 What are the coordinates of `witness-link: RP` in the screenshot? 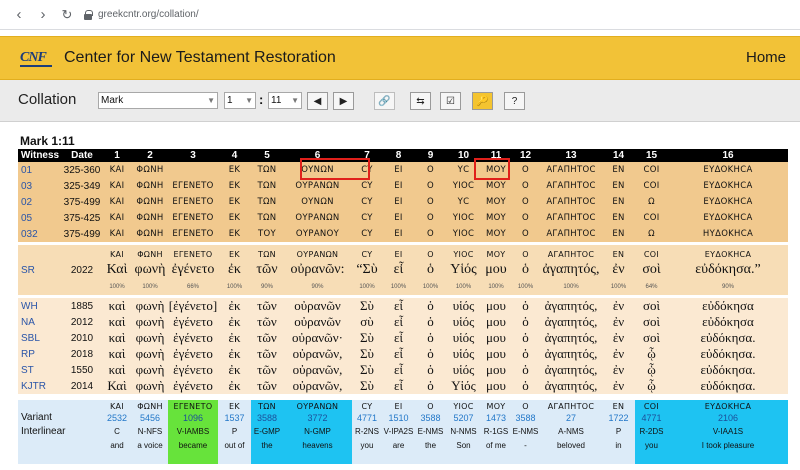 It's located at (40, 354).